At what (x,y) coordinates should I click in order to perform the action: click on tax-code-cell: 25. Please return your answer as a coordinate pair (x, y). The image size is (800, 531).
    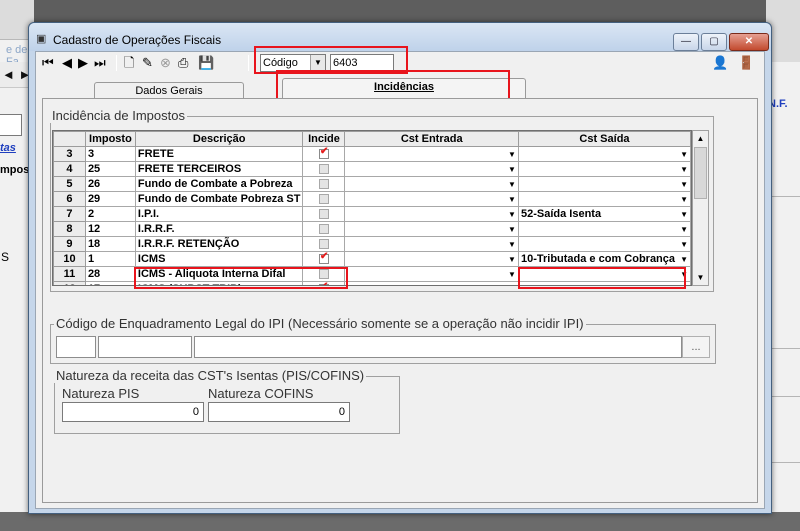
    Looking at the image, I should click on (110, 169).